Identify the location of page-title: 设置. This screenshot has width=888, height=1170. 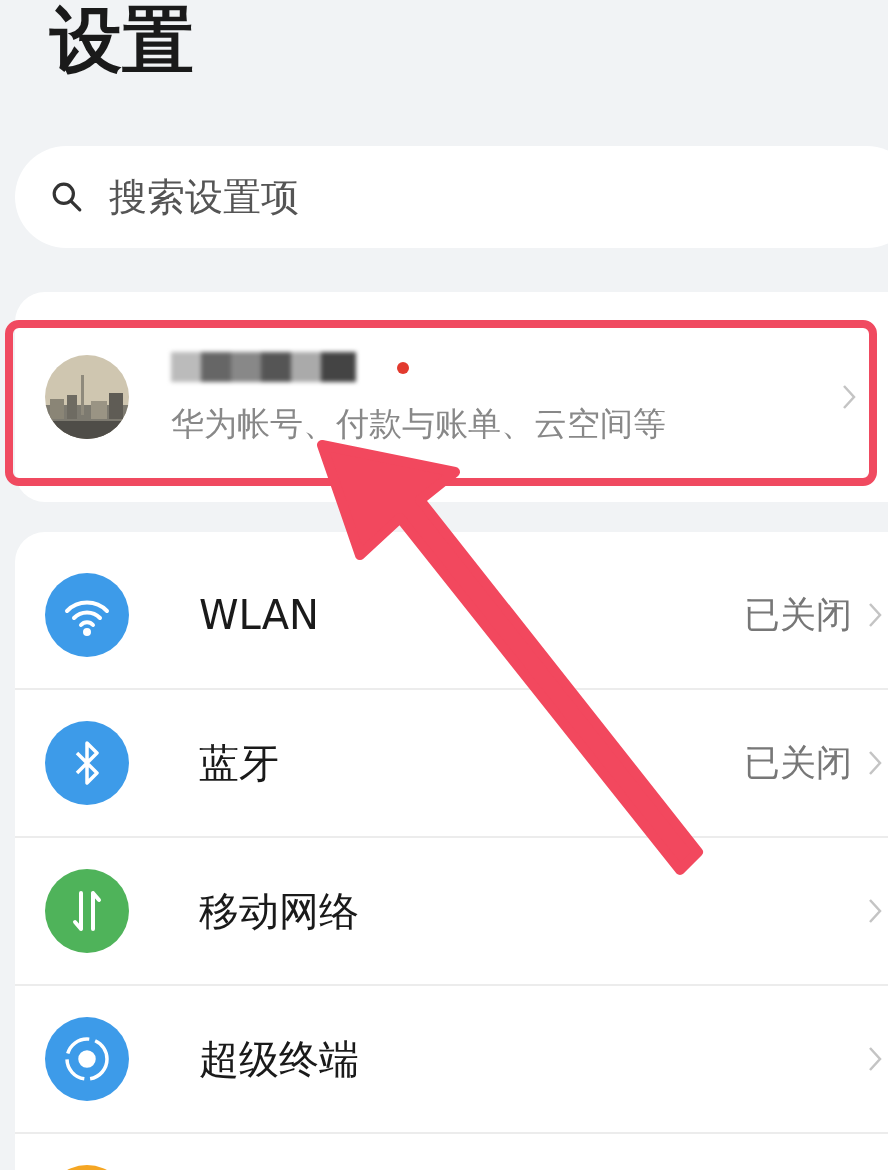
(121, 38).